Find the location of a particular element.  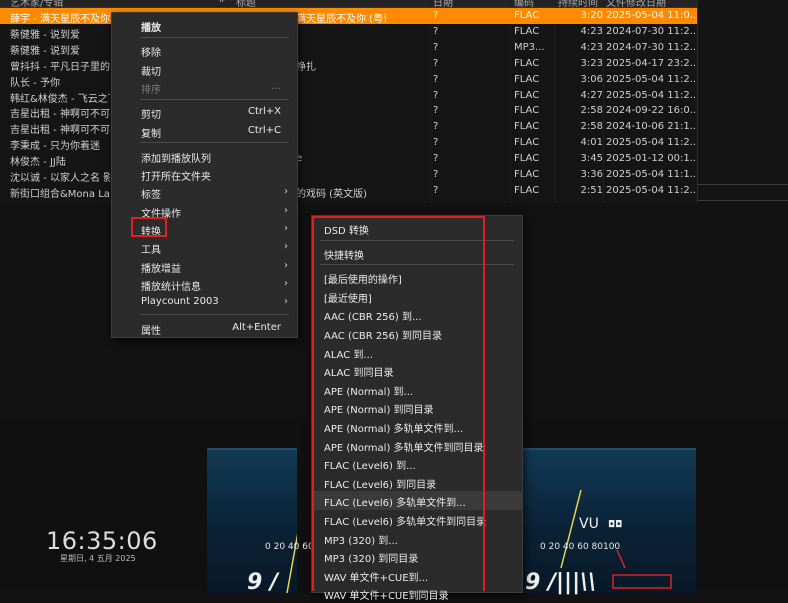

menu-item: ALAC 到同目录 is located at coordinates (417, 370).